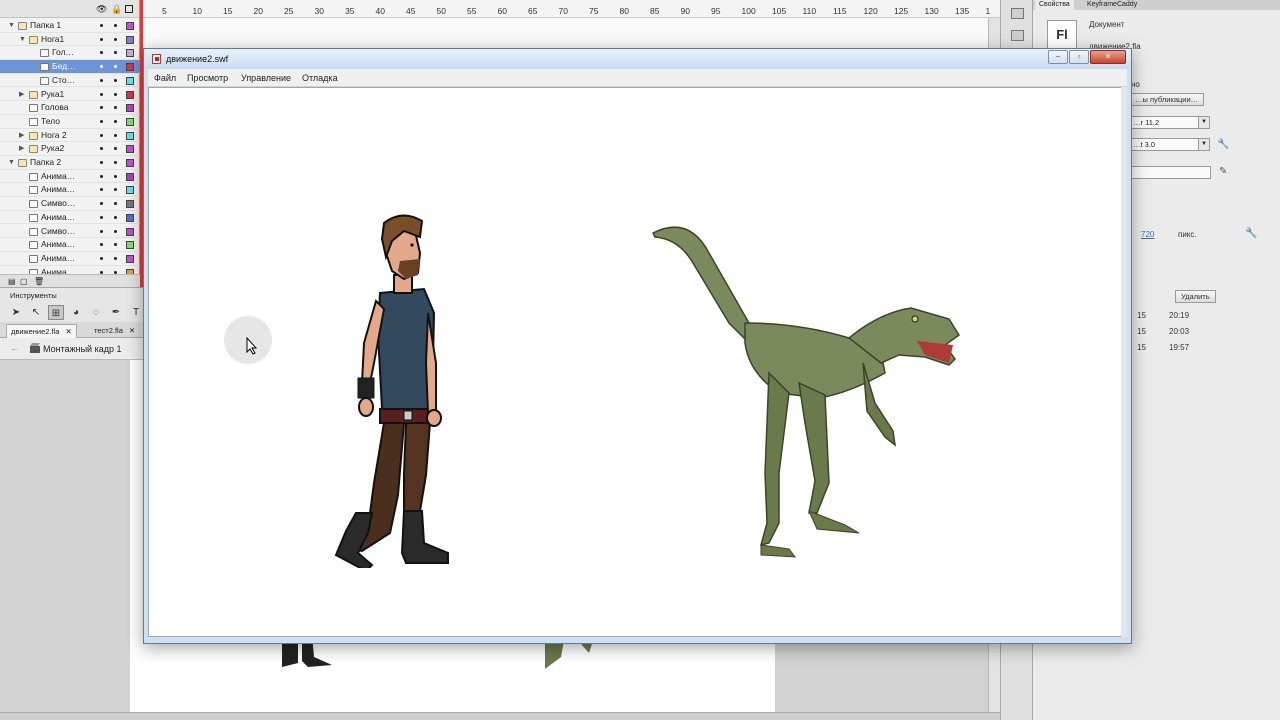 This screenshot has height=720, width=1280. I want to click on scene-label: Монтажный кадр 1, so click(82, 349).